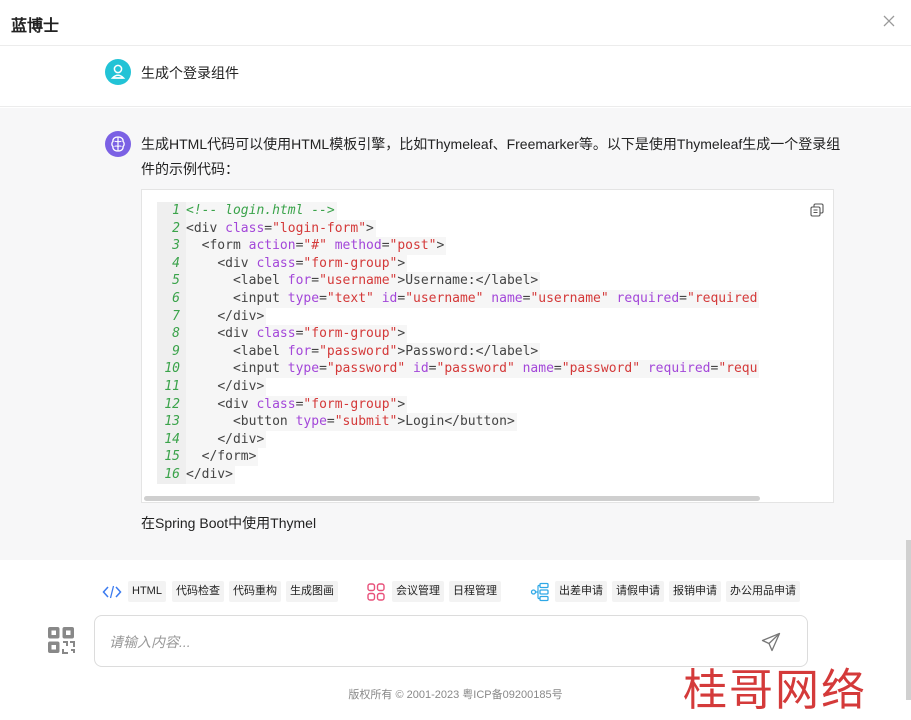  Describe the element at coordinates (237, 404) in the screenshot. I see `code-token: <div` at that location.